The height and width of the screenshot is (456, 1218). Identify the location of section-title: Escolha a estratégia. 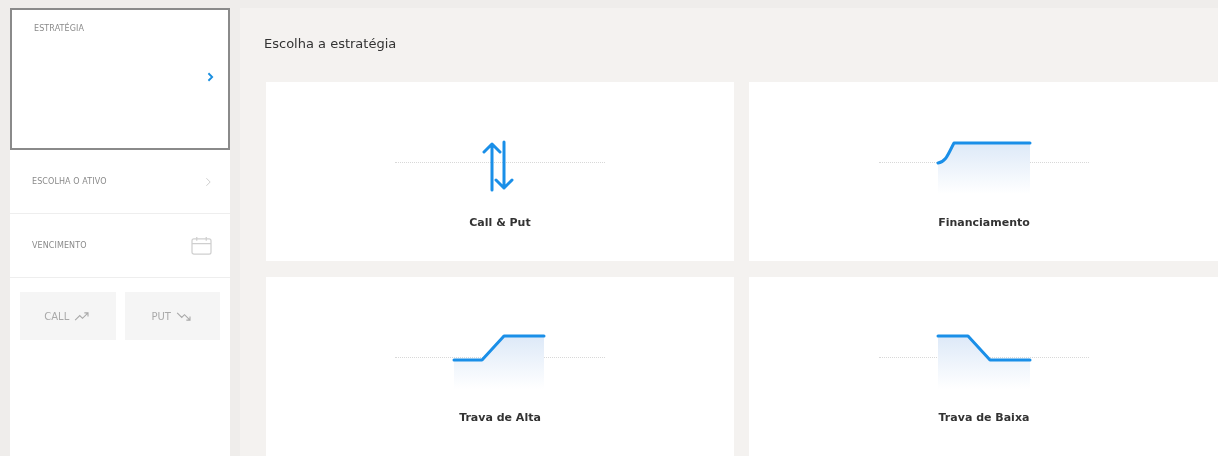
(331, 44).